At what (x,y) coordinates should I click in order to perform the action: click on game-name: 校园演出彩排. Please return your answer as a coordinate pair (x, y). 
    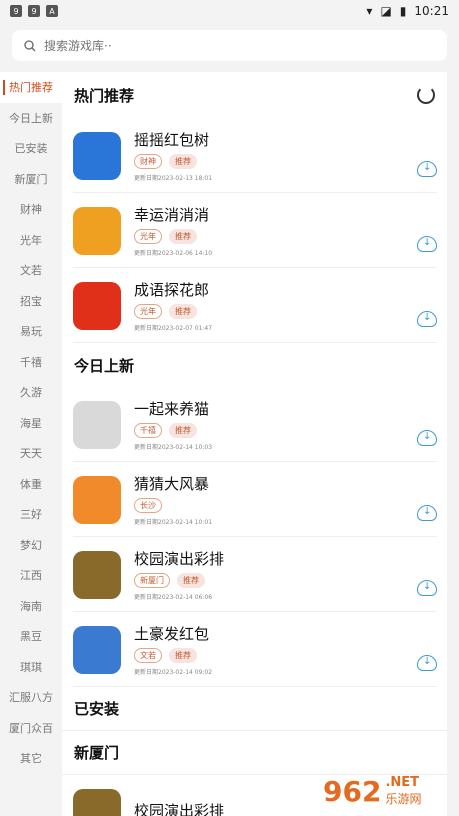
    Looking at the image, I should click on (179, 559).